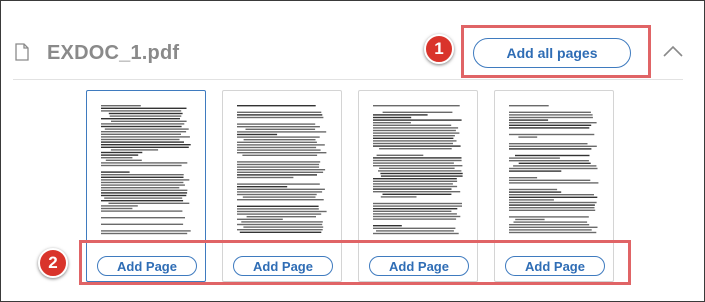 The image size is (705, 302). What do you see at coordinates (53, 263) in the screenshot?
I see `callout-badge-2: 2` at bounding box center [53, 263].